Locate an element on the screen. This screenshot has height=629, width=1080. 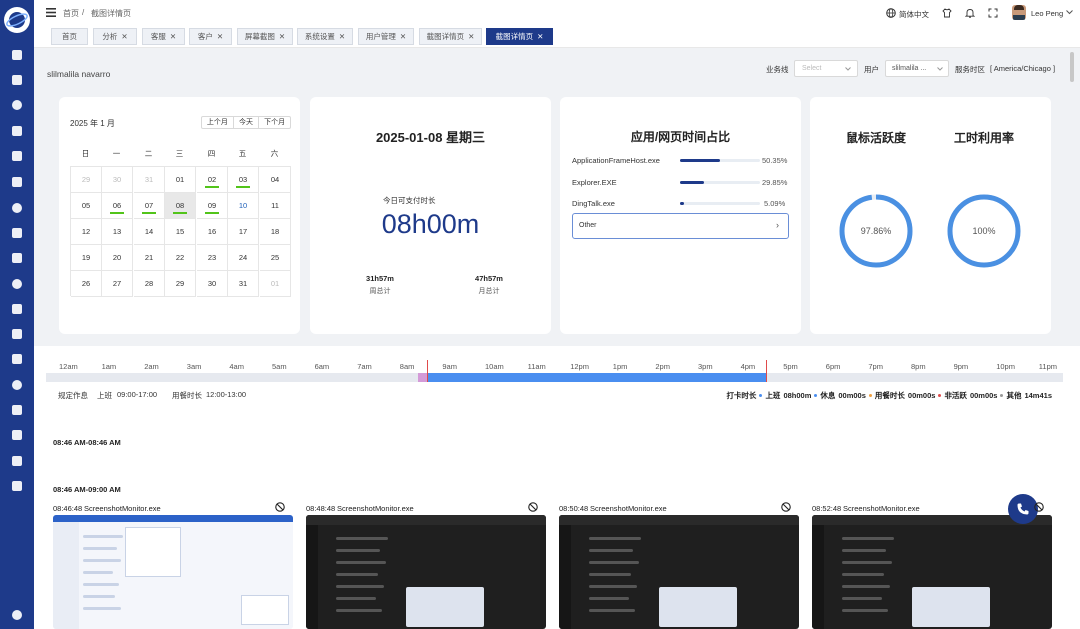
archive-icon is located at coordinates (17, 486).